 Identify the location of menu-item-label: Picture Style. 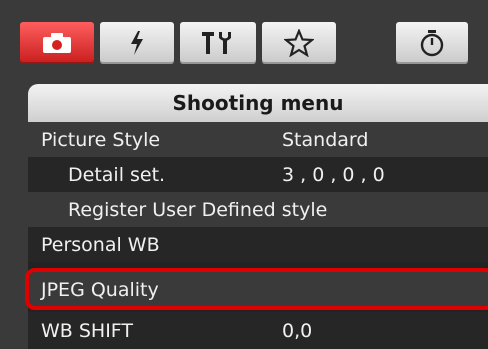
(101, 139).